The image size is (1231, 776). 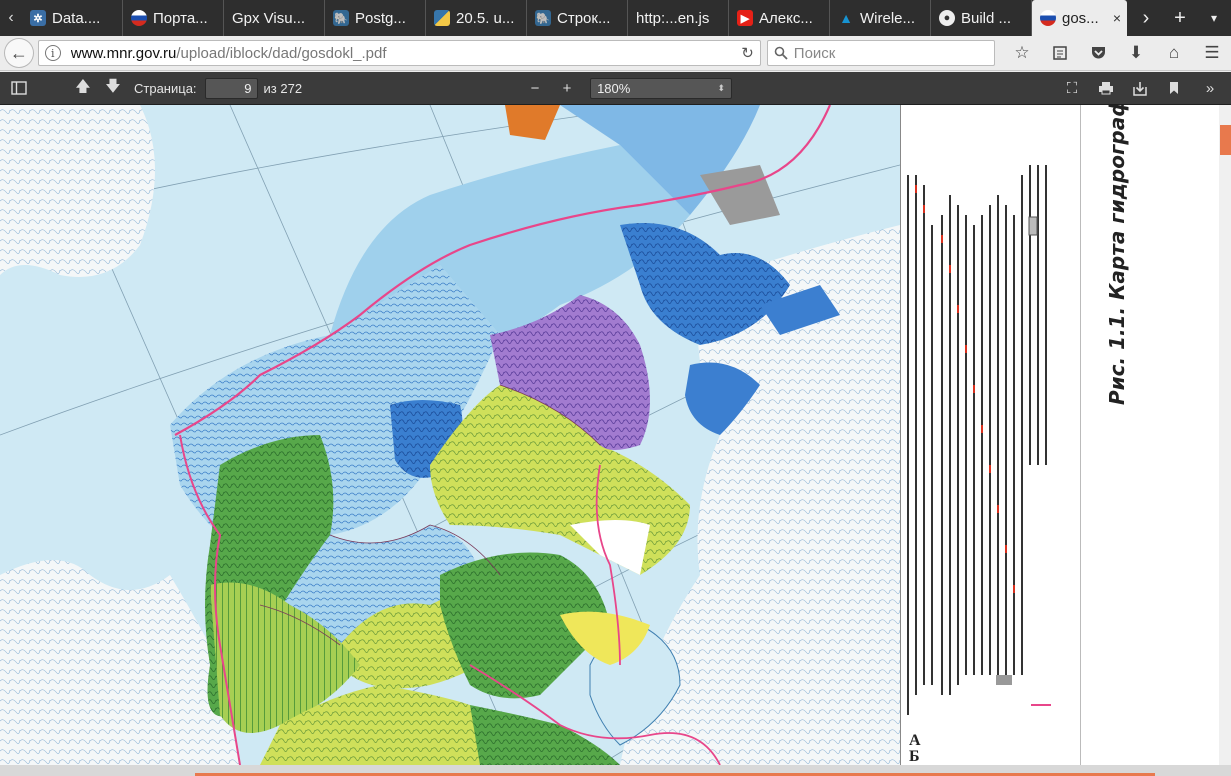 I want to click on tools-button: », so click(x=1210, y=88).